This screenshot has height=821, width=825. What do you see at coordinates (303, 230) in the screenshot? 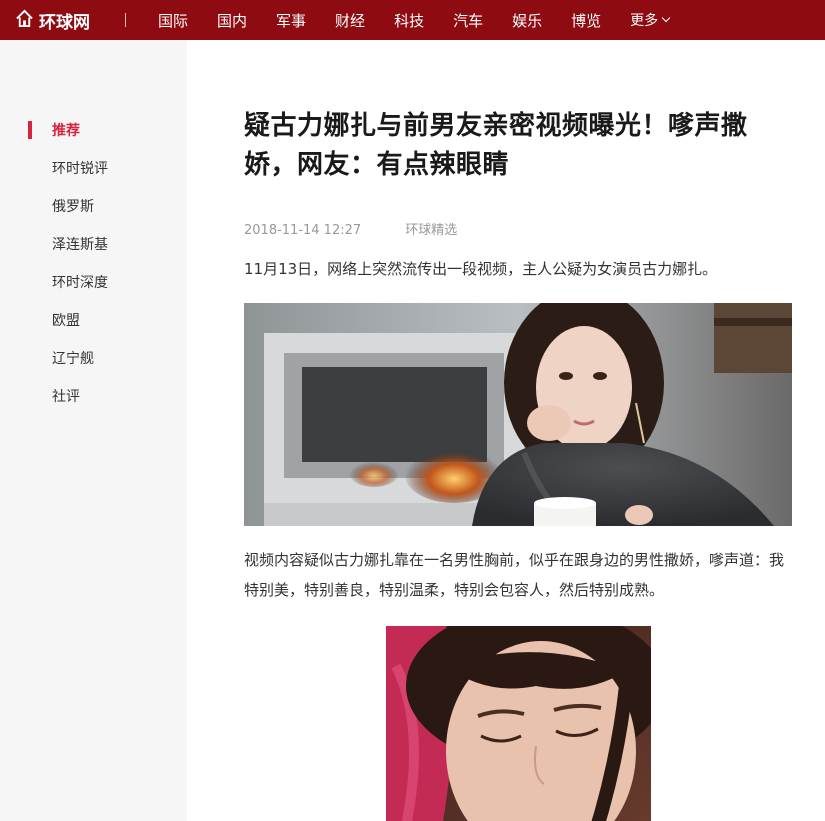
I see `publish-date: 2018-11-14 12:27` at bounding box center [303, 230].